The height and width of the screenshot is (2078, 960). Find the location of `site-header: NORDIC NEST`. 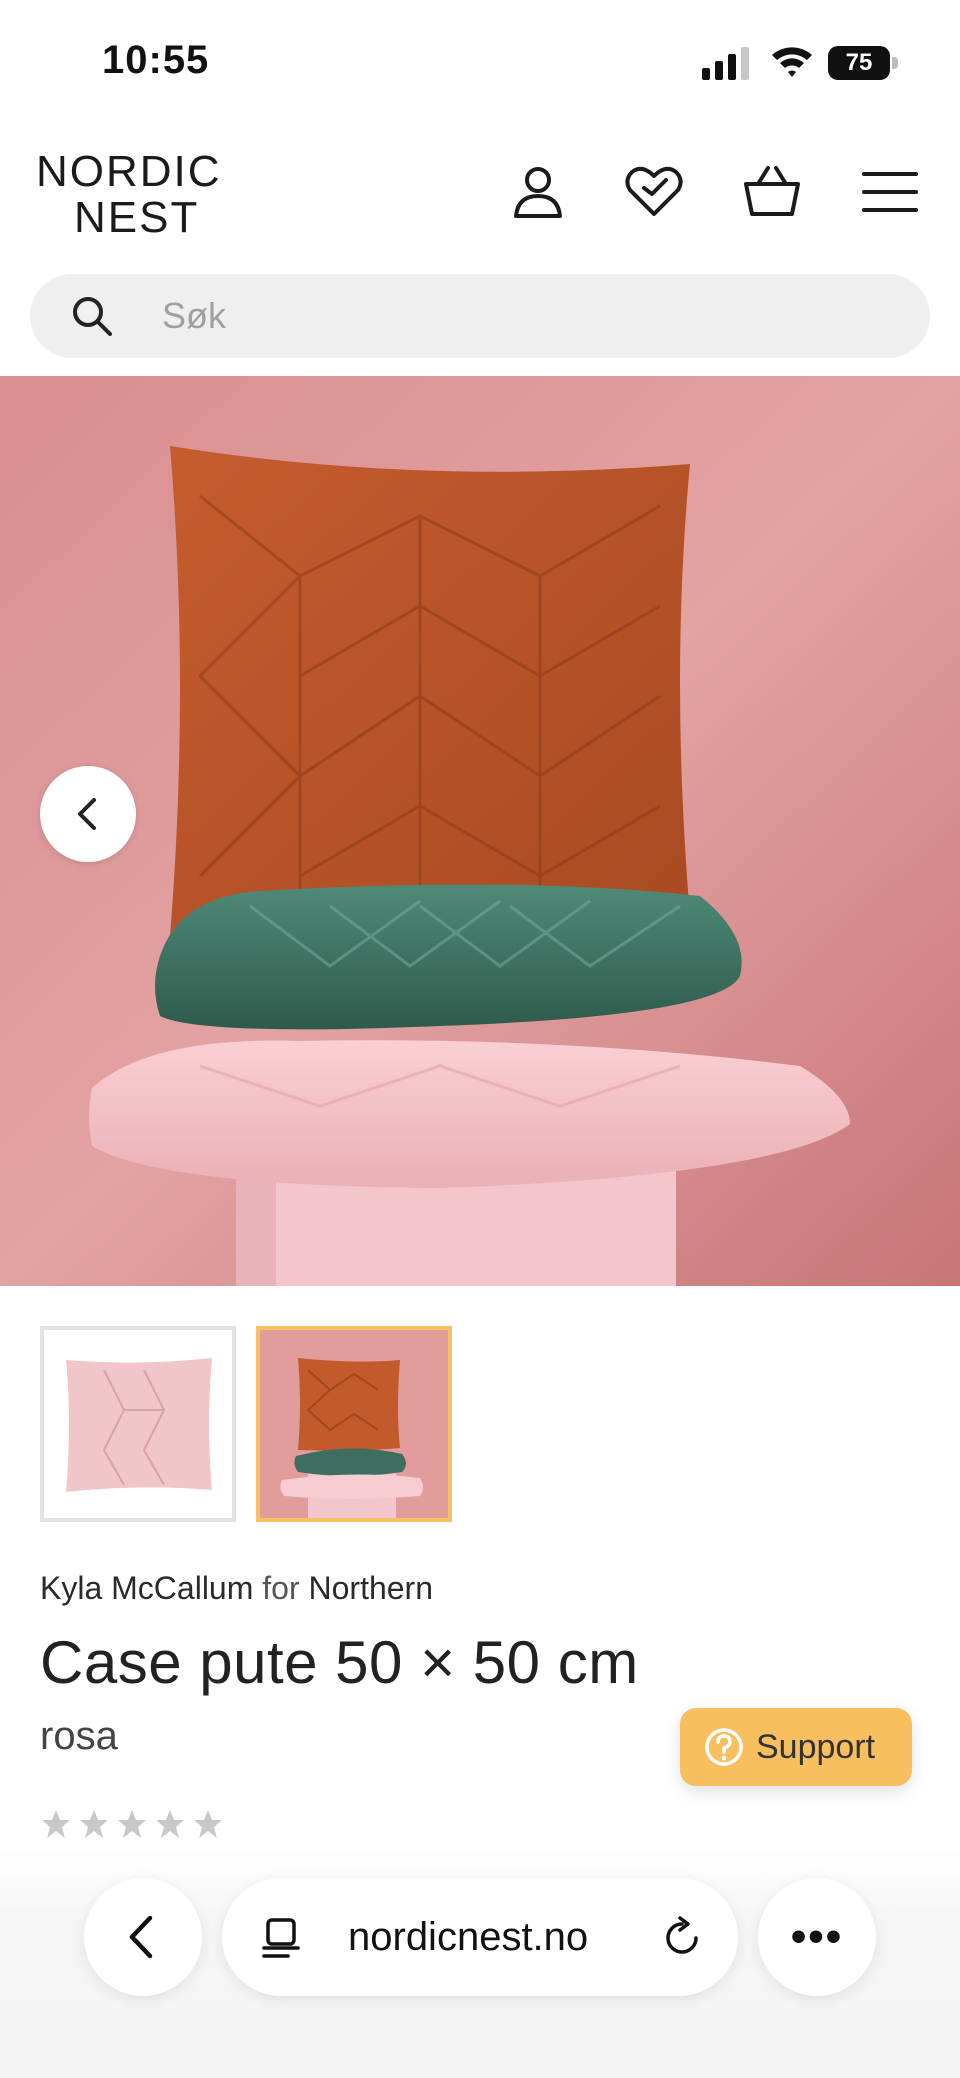

site-header: NORDIC NEST is located at coordinates (480, 190).